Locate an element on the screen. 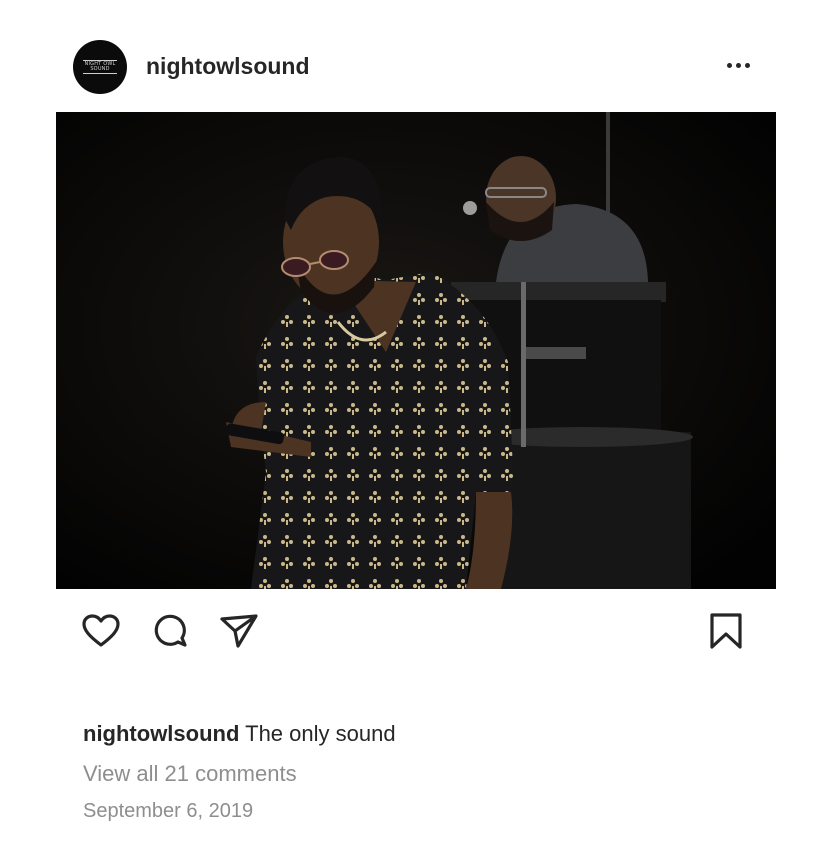  avatar: NIGHT OWL SOUND is located at coordinates (100, 67).